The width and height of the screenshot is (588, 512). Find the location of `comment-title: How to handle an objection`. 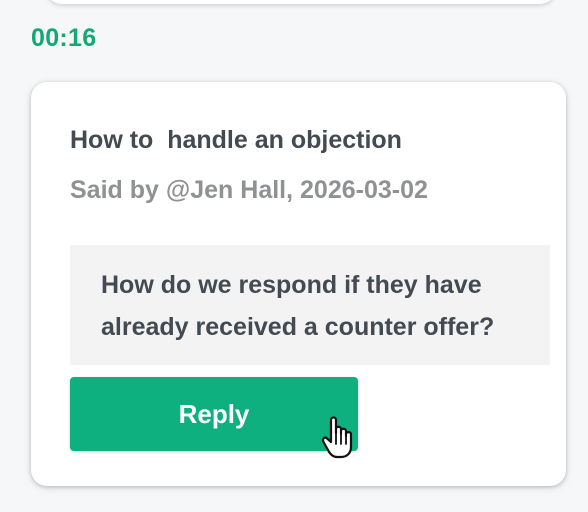

comment-title: How to handle an objection is located at coordinates (236, 140).